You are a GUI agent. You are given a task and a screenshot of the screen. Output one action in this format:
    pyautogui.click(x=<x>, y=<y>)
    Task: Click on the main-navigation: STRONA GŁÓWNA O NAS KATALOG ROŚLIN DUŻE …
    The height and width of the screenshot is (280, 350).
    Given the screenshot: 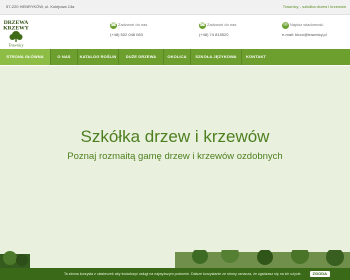 What is the action you would take?
    pyautogui.click(x=175, y=57)
    